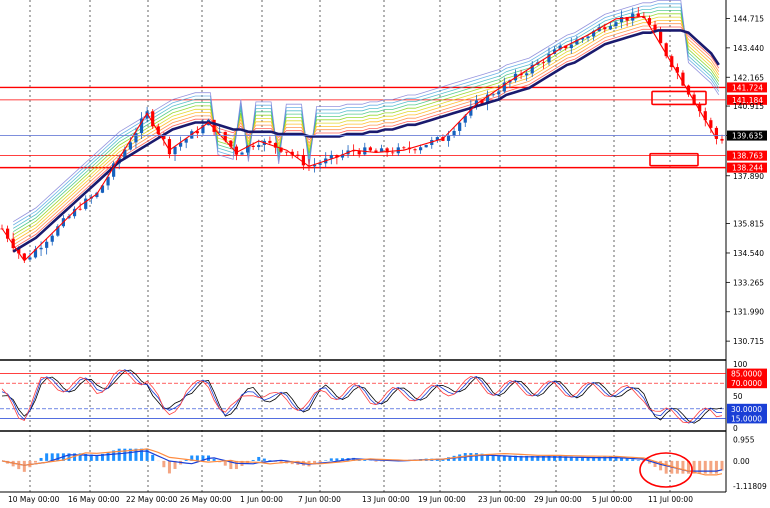  I want to click on time-tick-label: 11 Jul 00:00, so click(670, 499).